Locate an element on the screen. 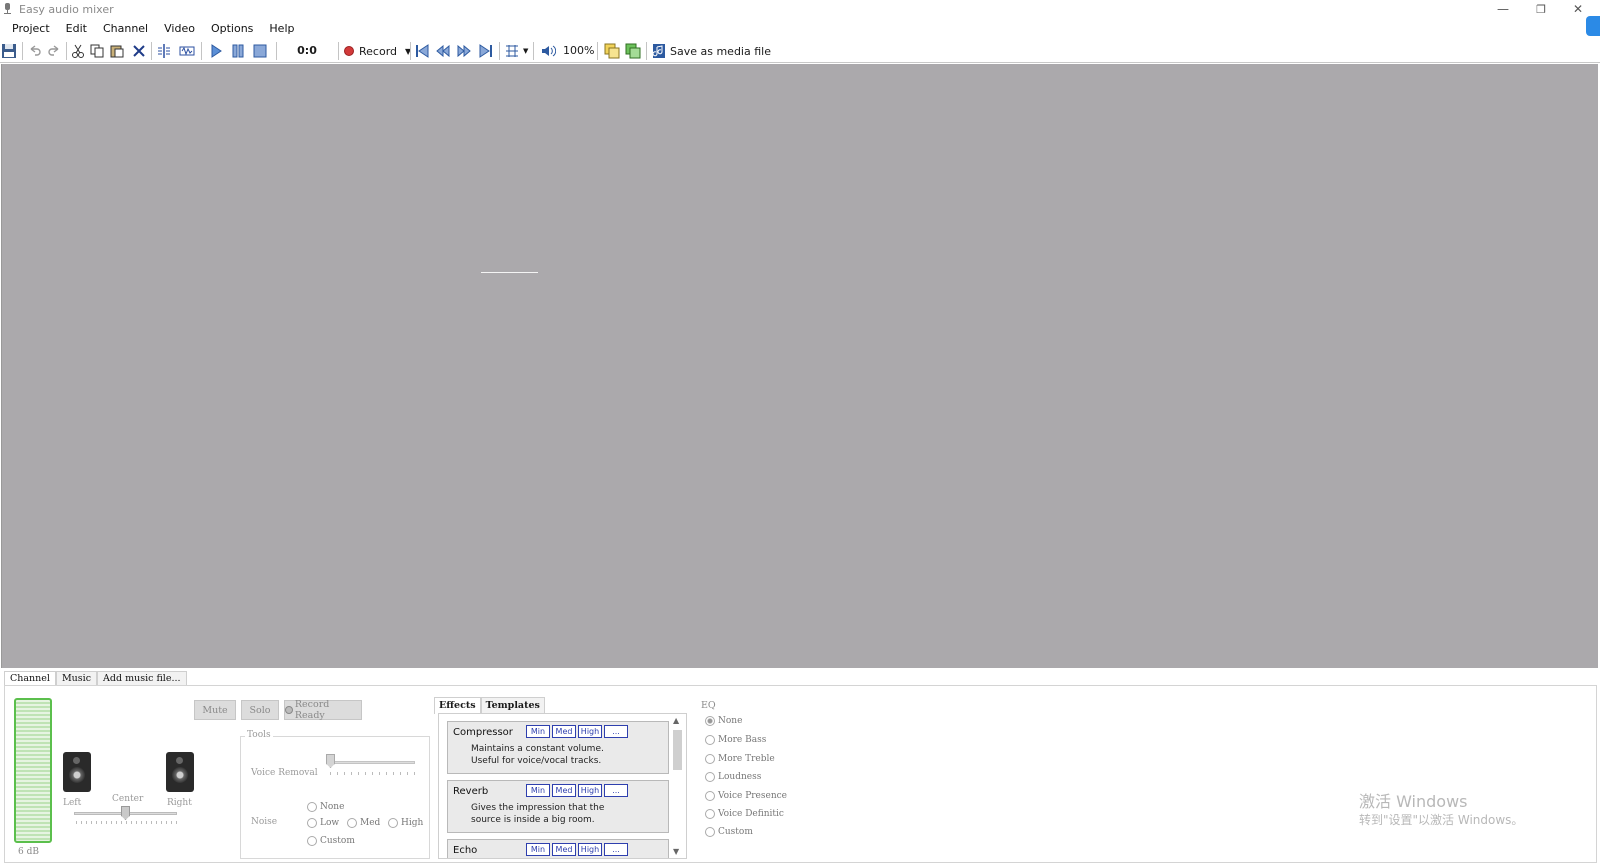 This screenshot has width=1600, height=866. eq-more-treble-radio: More Treble is located at coordinates (740, 759).